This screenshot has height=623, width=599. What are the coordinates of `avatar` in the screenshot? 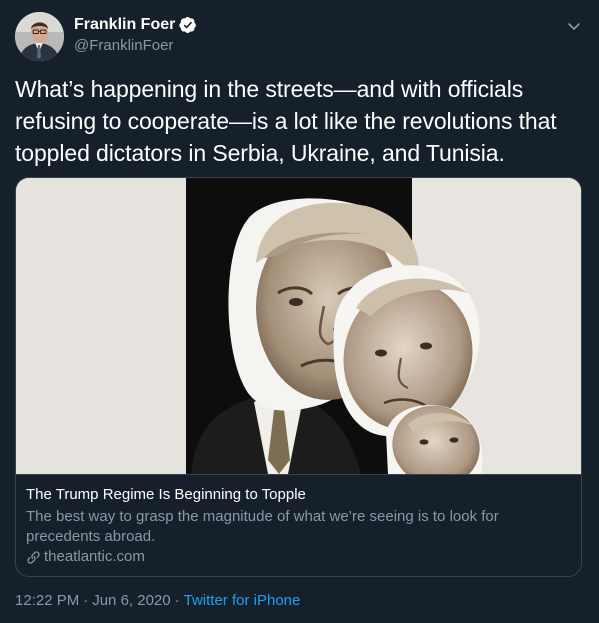 It's located at (39, 36).